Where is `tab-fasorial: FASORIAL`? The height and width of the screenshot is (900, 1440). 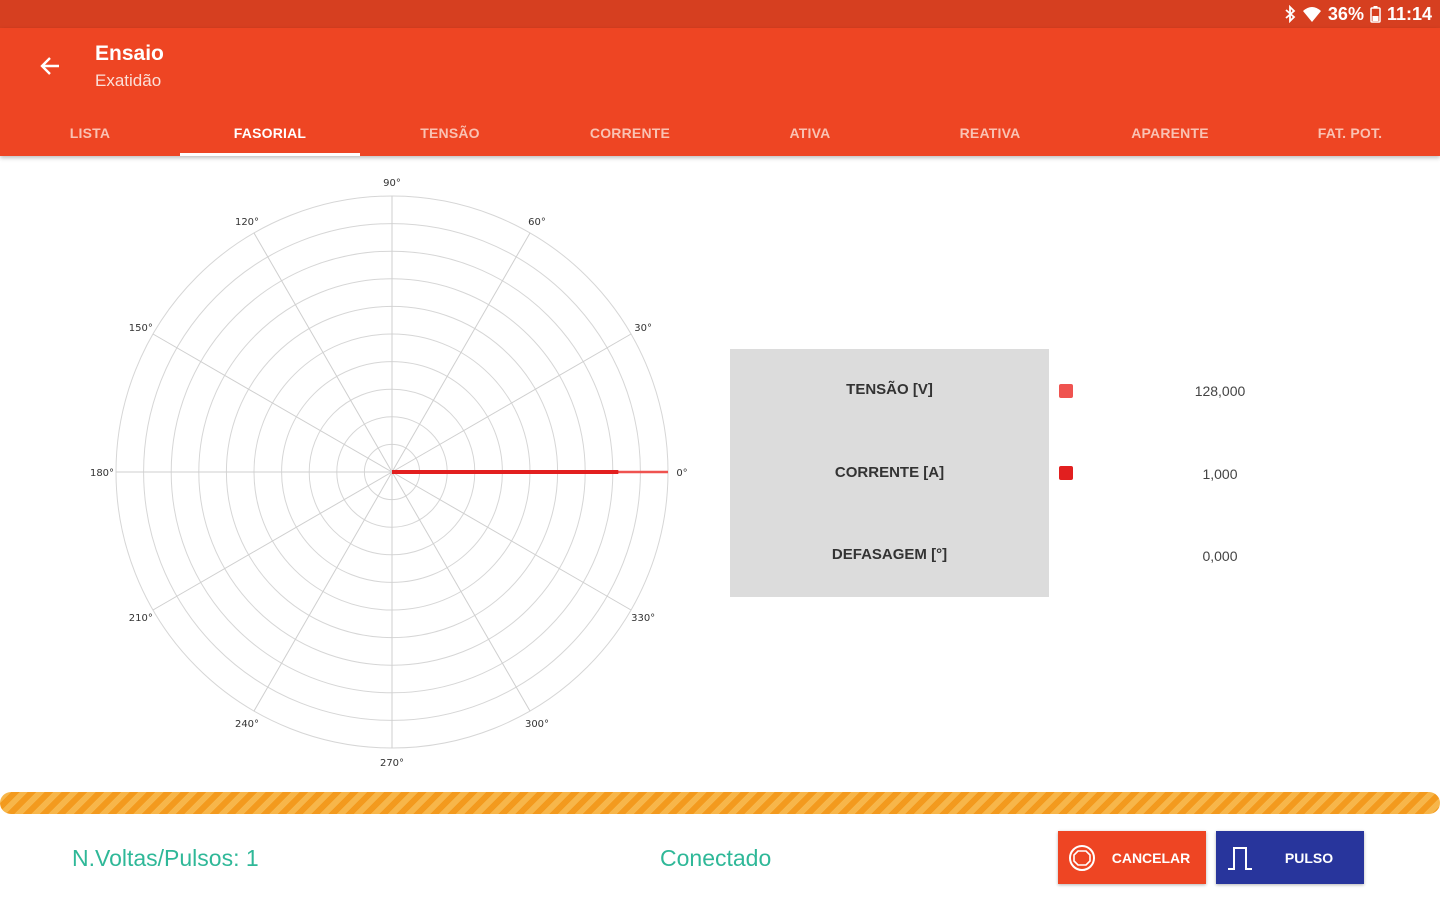
tab-fasorial: FASORIAL is located at coordinates (270, 133).